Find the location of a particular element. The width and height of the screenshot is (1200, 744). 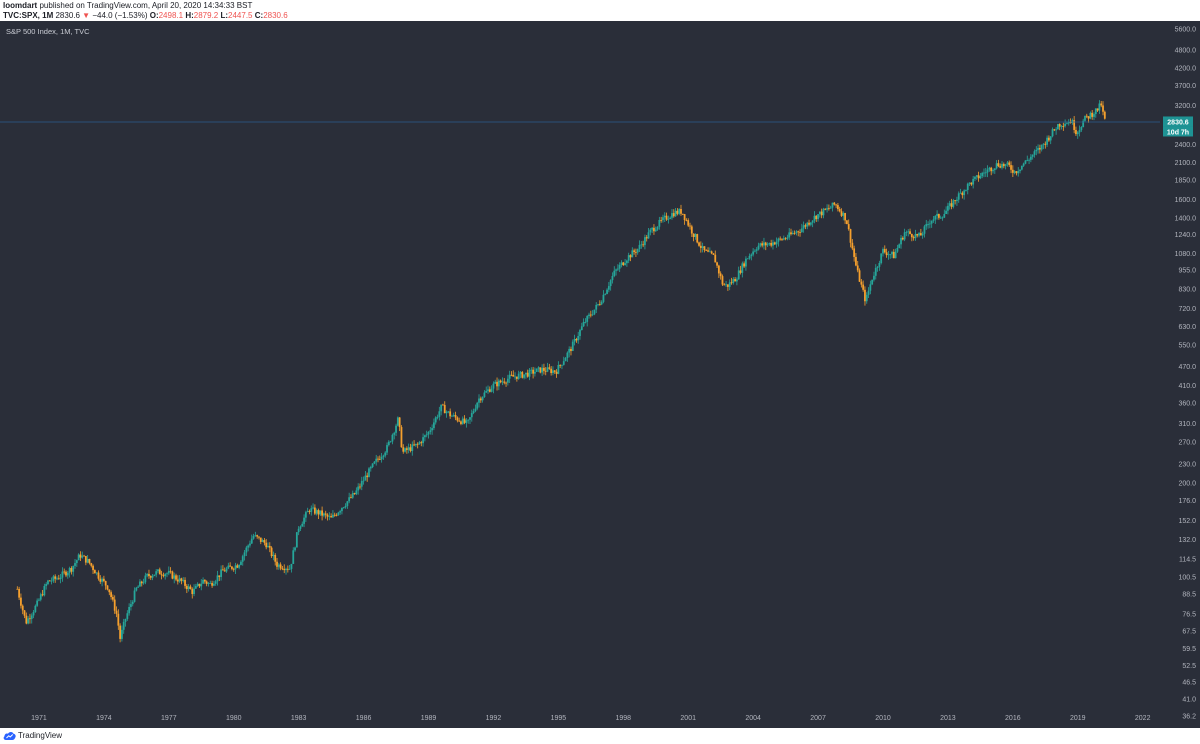

publisher-name: loomdart is located at coordinates (20, 5).